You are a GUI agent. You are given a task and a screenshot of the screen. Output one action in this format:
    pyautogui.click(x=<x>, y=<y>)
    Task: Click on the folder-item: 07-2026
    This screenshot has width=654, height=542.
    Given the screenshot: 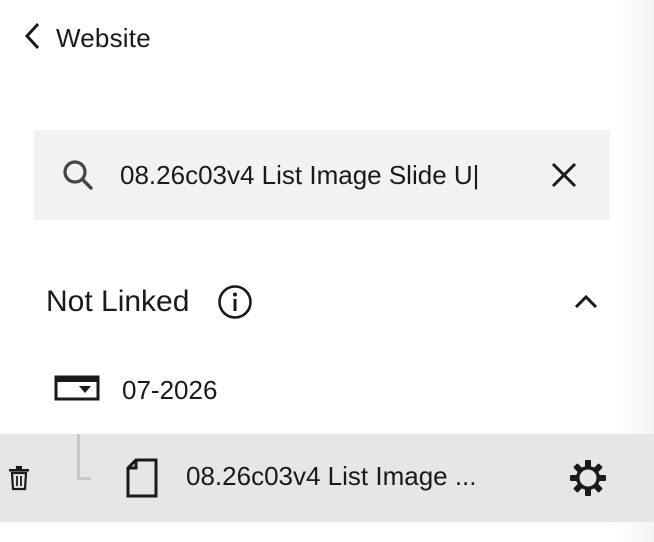 What is the action you would take?
    pyautogui.click(x=135, y=390)
    